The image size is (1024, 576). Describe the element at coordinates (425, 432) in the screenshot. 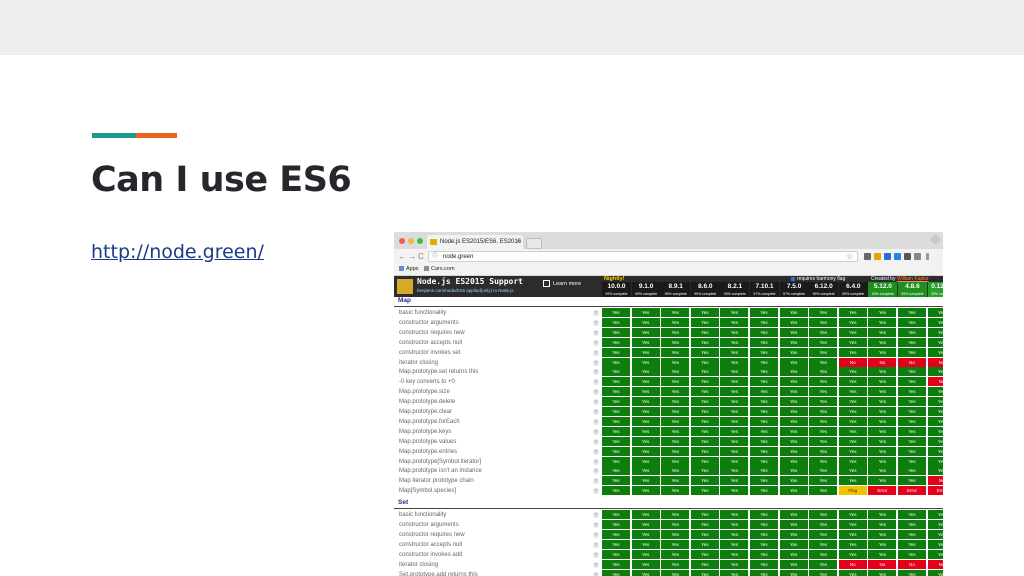

I see `feature-label: Map.prototype.keys` at that location.